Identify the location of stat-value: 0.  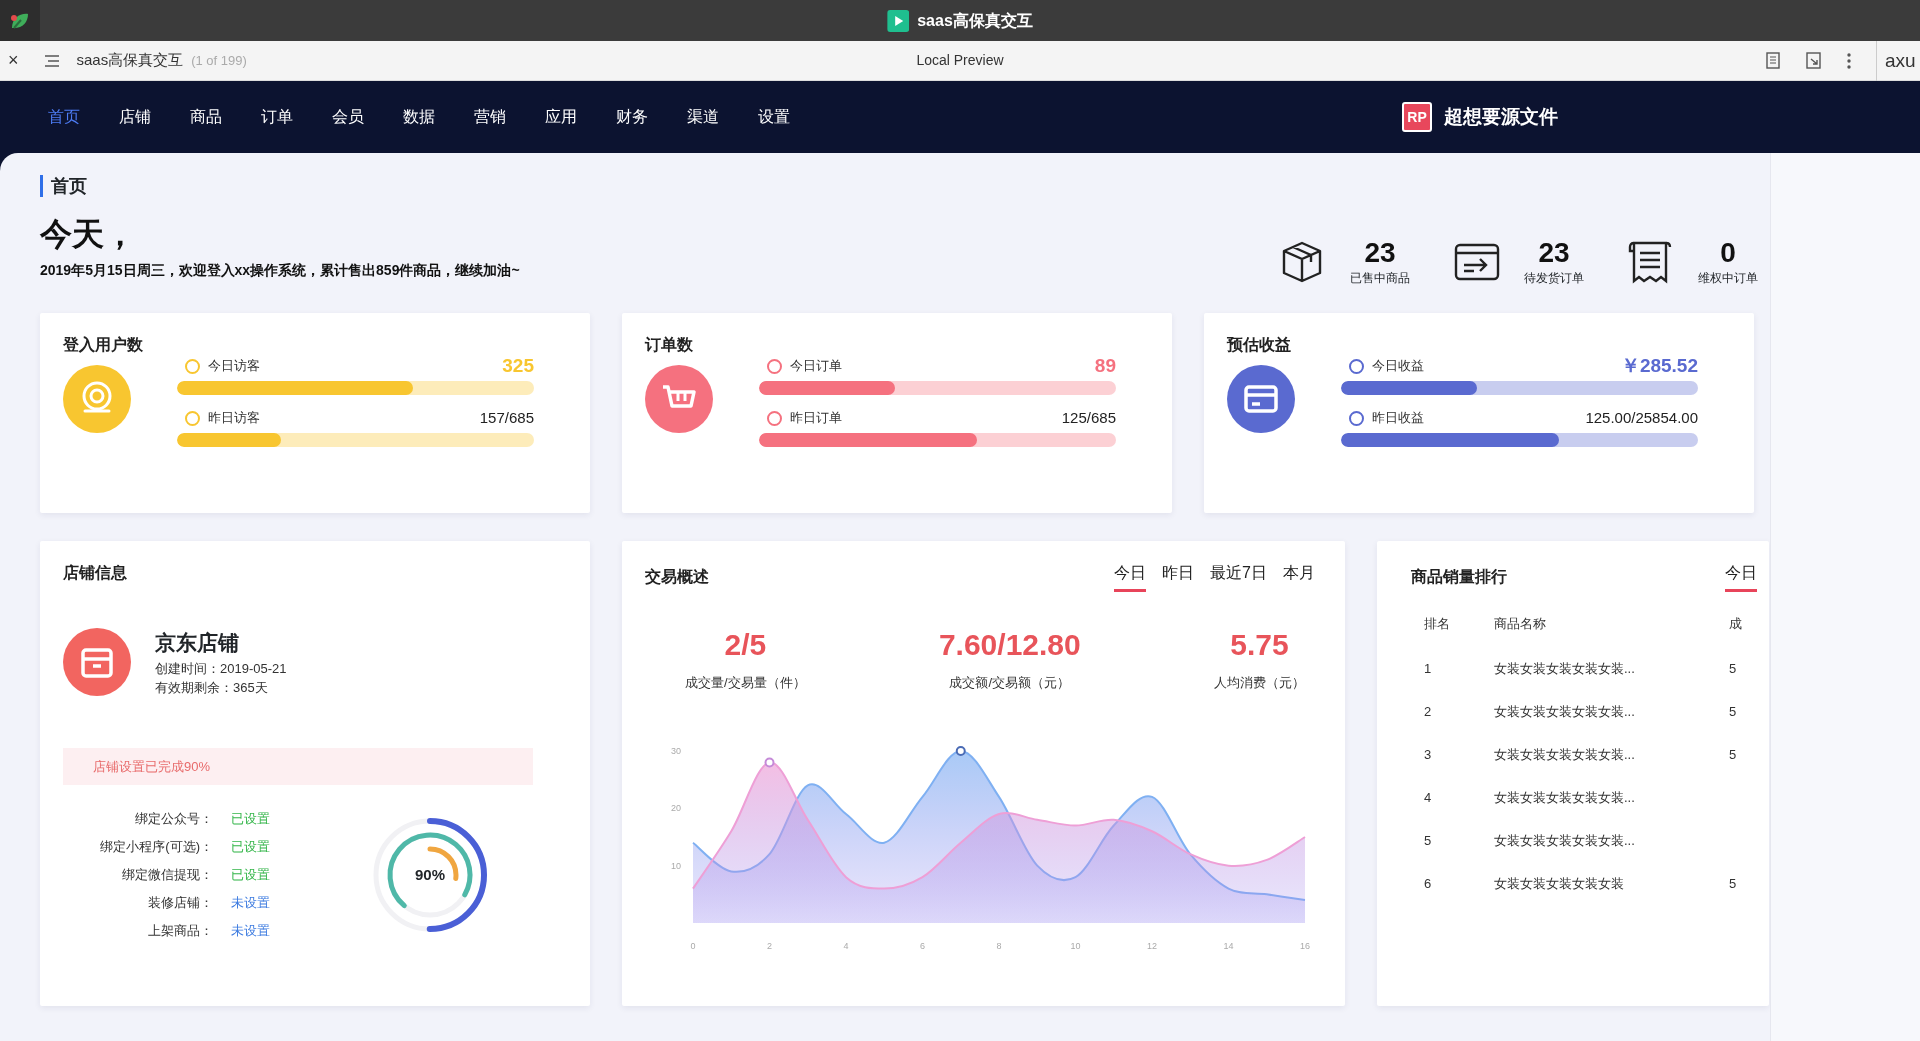
(1728, 253).